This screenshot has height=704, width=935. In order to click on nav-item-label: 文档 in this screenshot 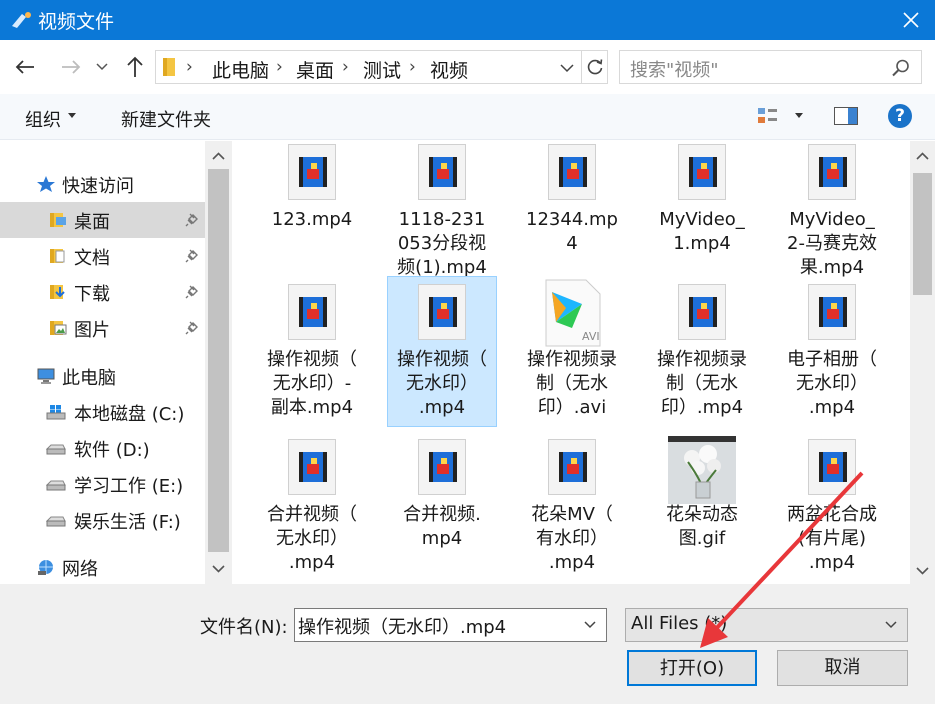, I will do `click(92, 258)`.